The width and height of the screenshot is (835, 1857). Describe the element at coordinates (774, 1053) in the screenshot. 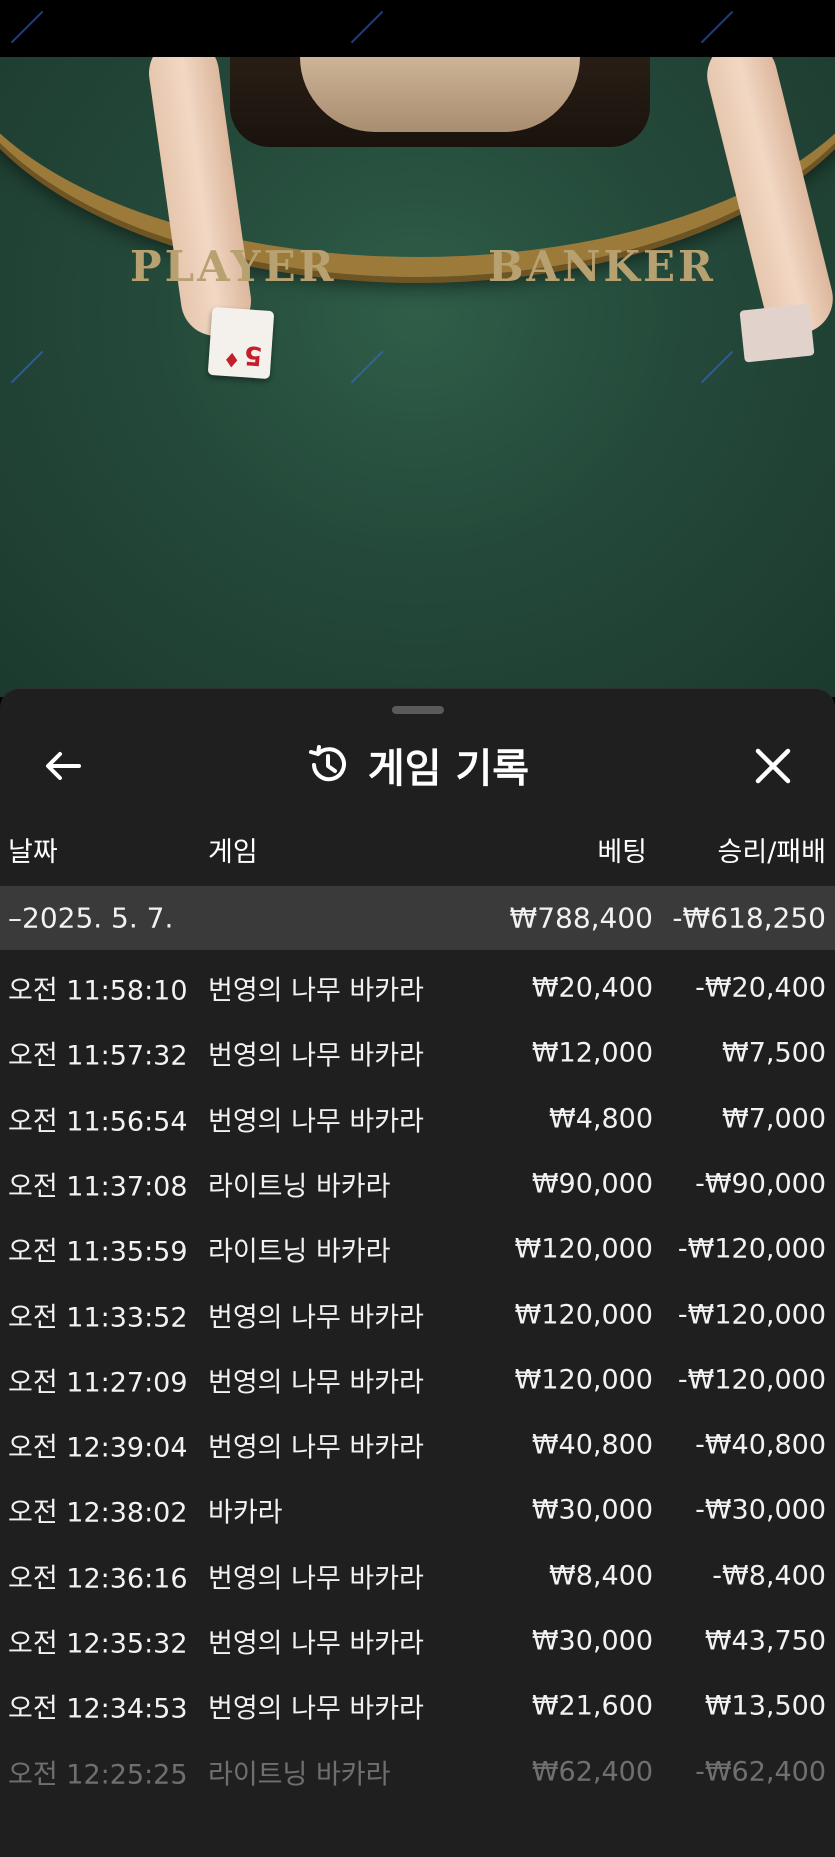

I see `row-result: ₩7,500` at that location.